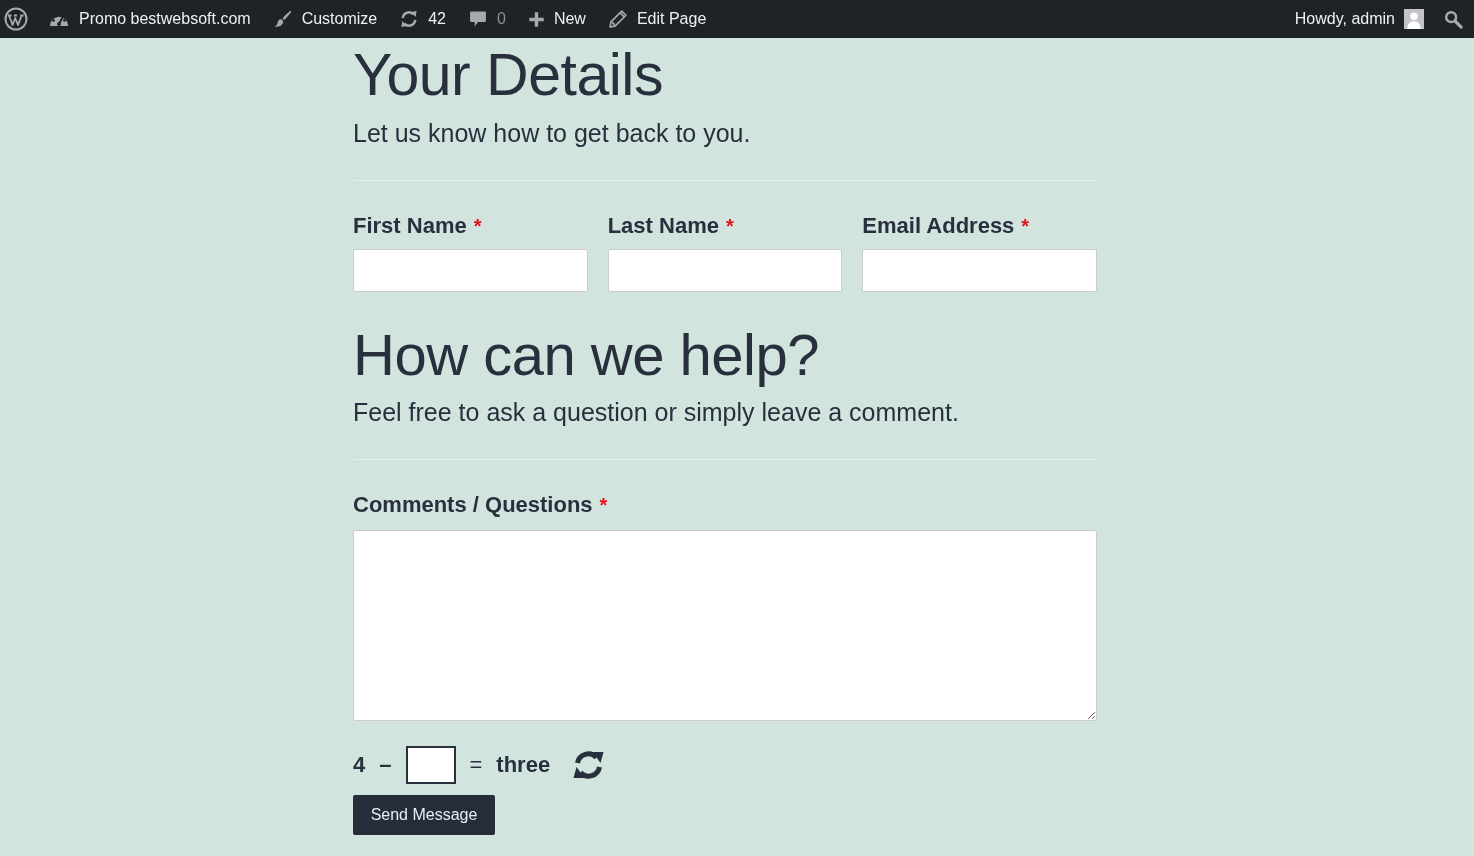  I want to click on field-label: First Name, so click(410, 226).